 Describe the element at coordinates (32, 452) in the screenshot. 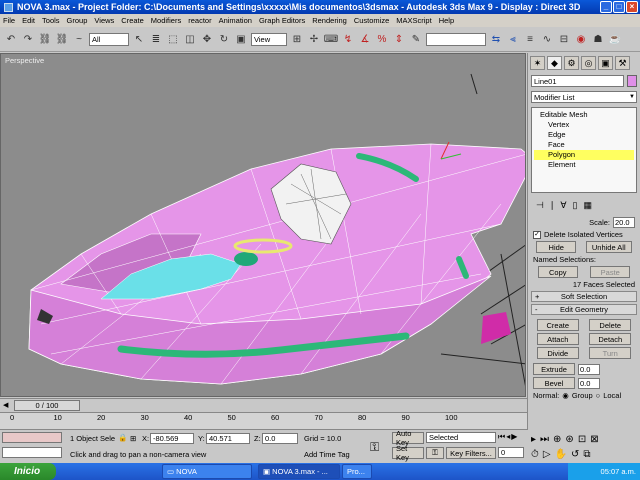

I see `maxscript-mini-listener` at that location.